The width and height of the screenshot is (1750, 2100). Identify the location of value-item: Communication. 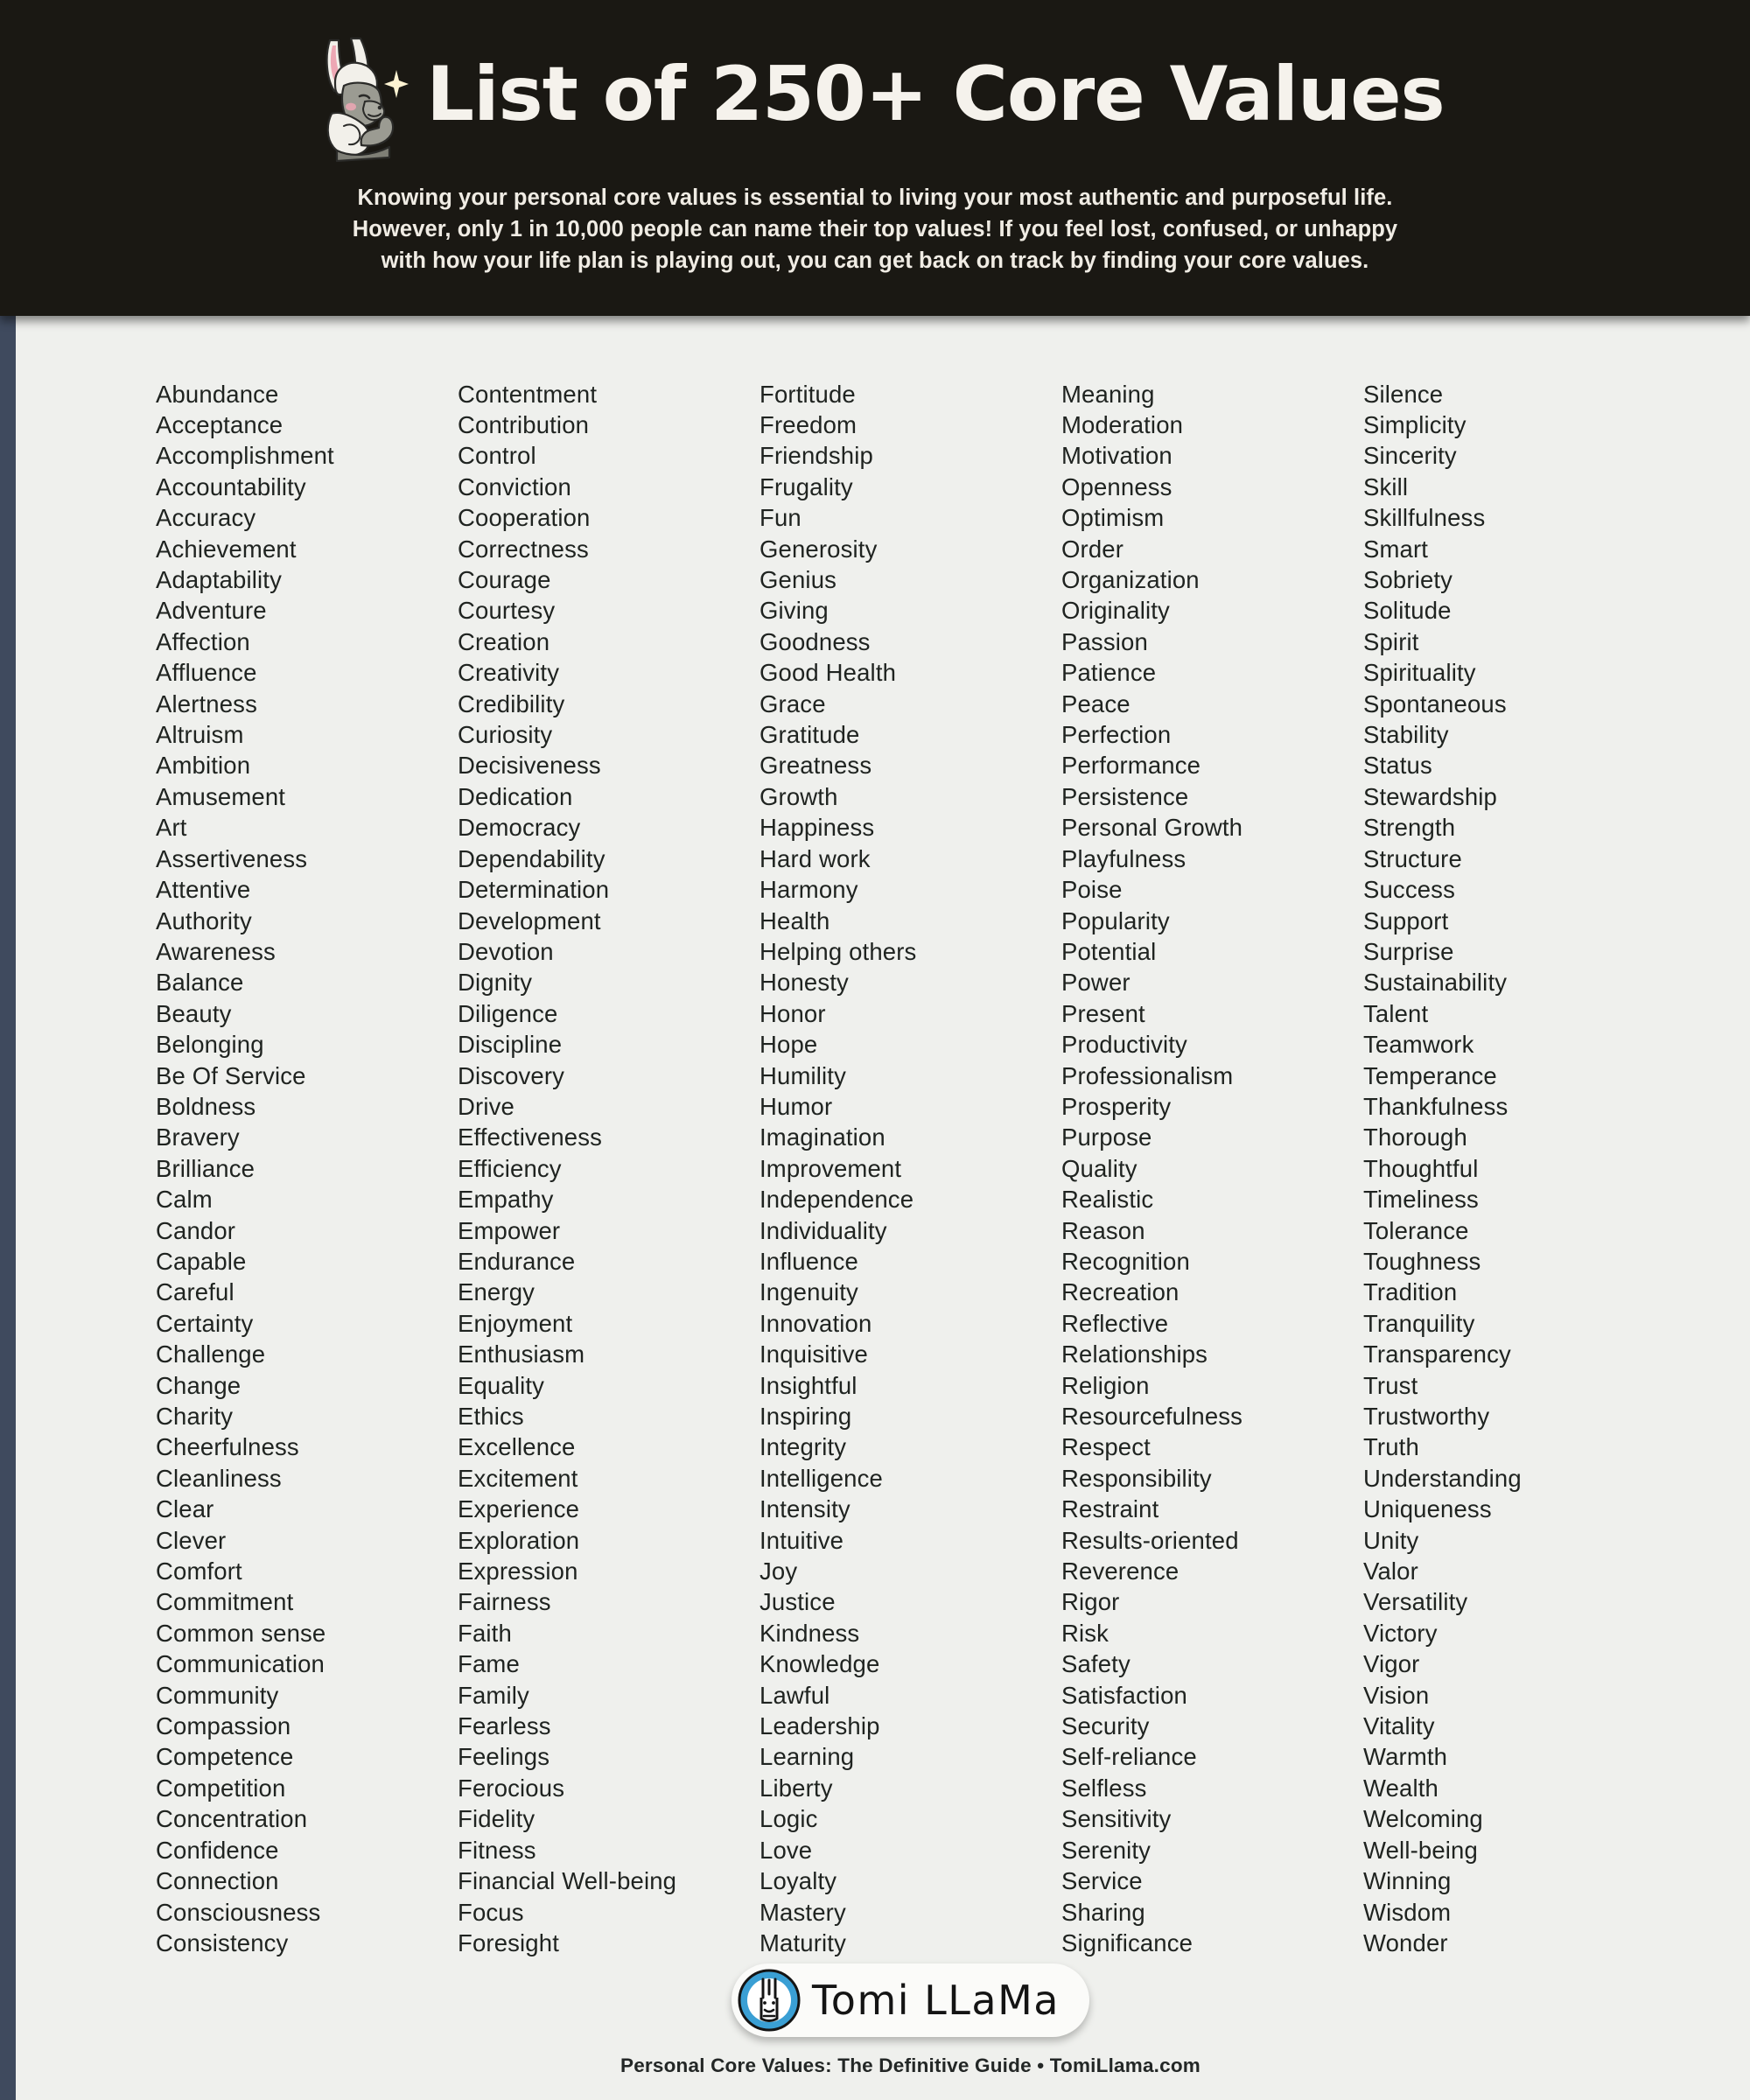
(240, 1664).